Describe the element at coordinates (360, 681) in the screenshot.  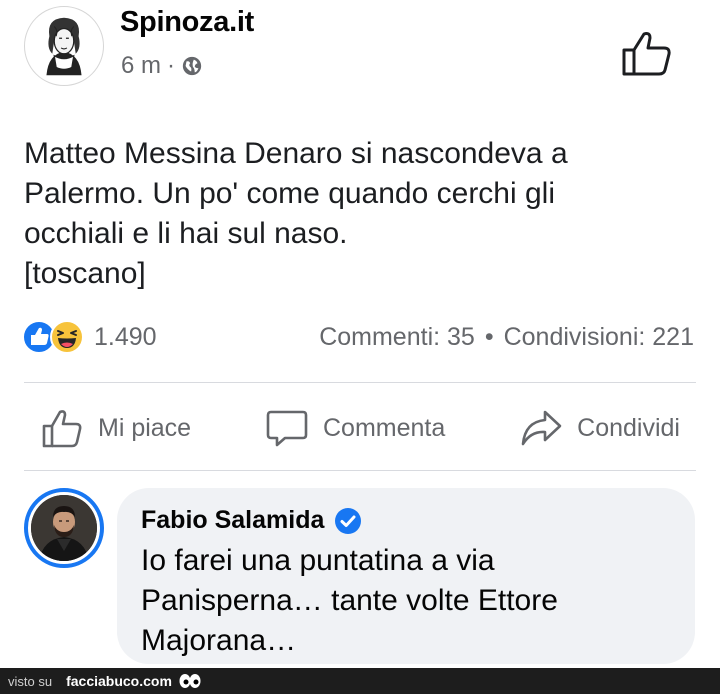
I see `watermark-bar: visto su facciabuco.com` at that location.